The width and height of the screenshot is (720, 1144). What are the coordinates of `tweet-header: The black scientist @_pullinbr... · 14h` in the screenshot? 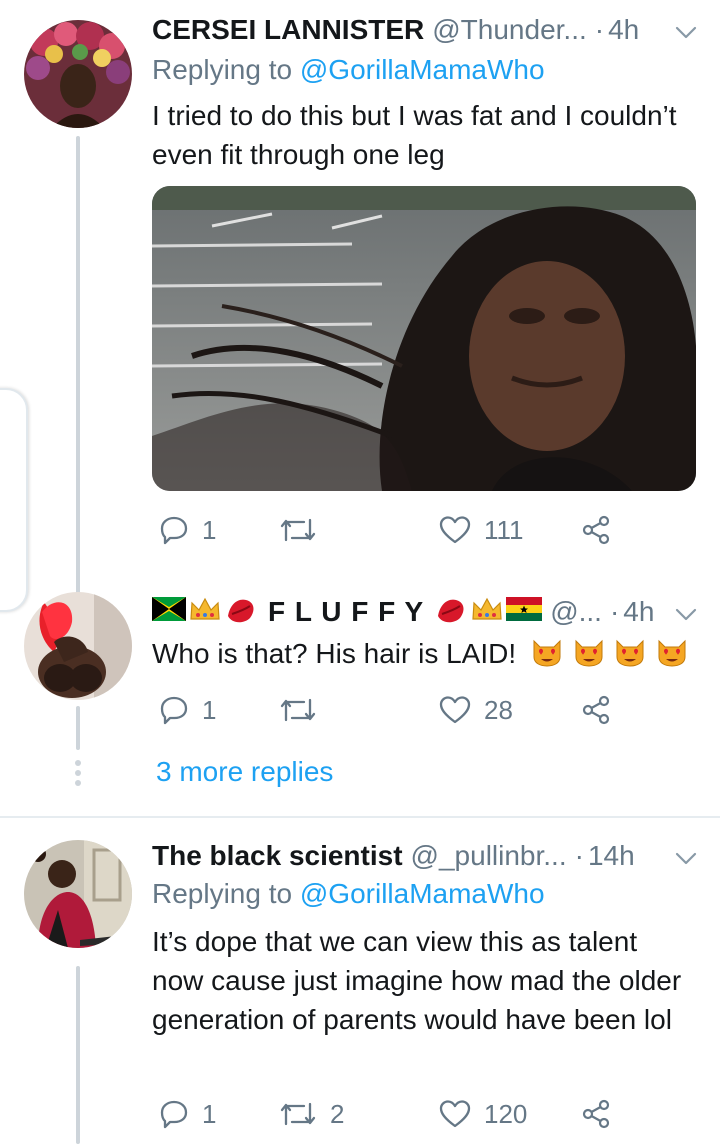 It's located at (426, 856).